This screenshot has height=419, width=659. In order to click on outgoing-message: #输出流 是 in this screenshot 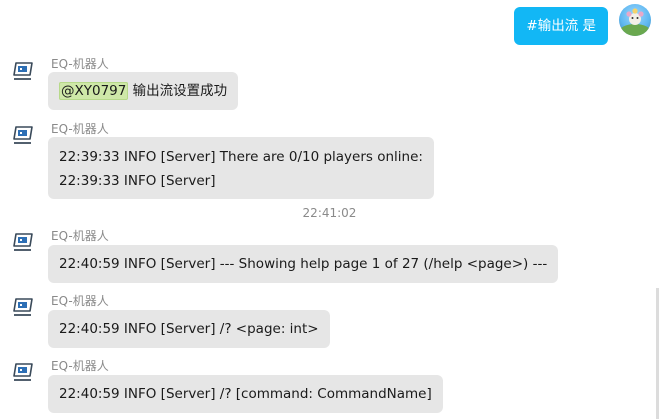, I will do `click(551, 25)`.